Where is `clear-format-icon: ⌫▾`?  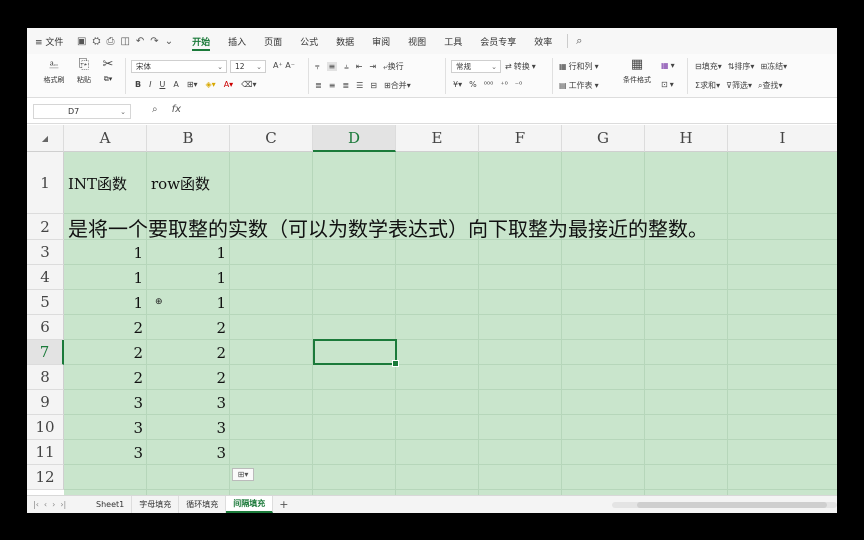
clear-format-icon: ⌫▾ is located at coordinates (248, 84).